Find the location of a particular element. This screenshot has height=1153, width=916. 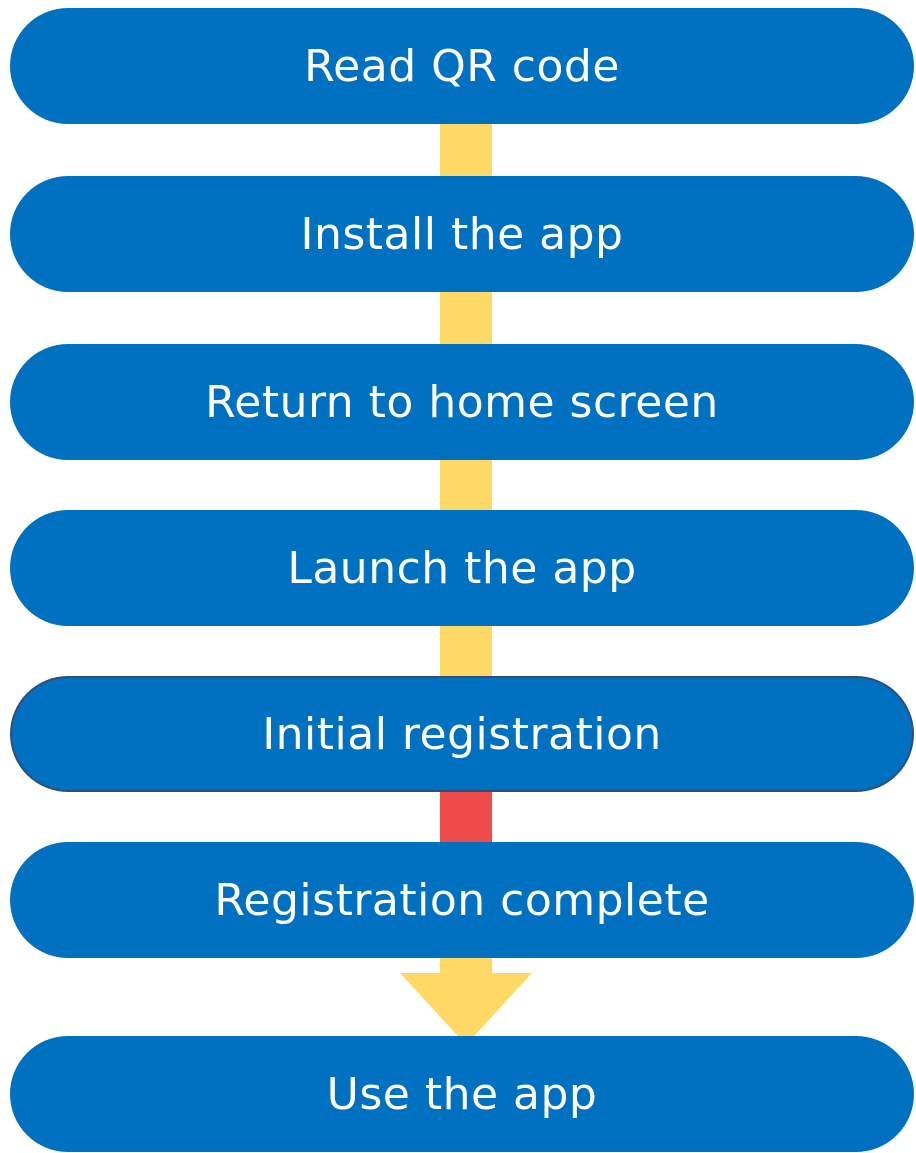

step-read-qr-code: Read QR code is located at coordinates (462, 66).